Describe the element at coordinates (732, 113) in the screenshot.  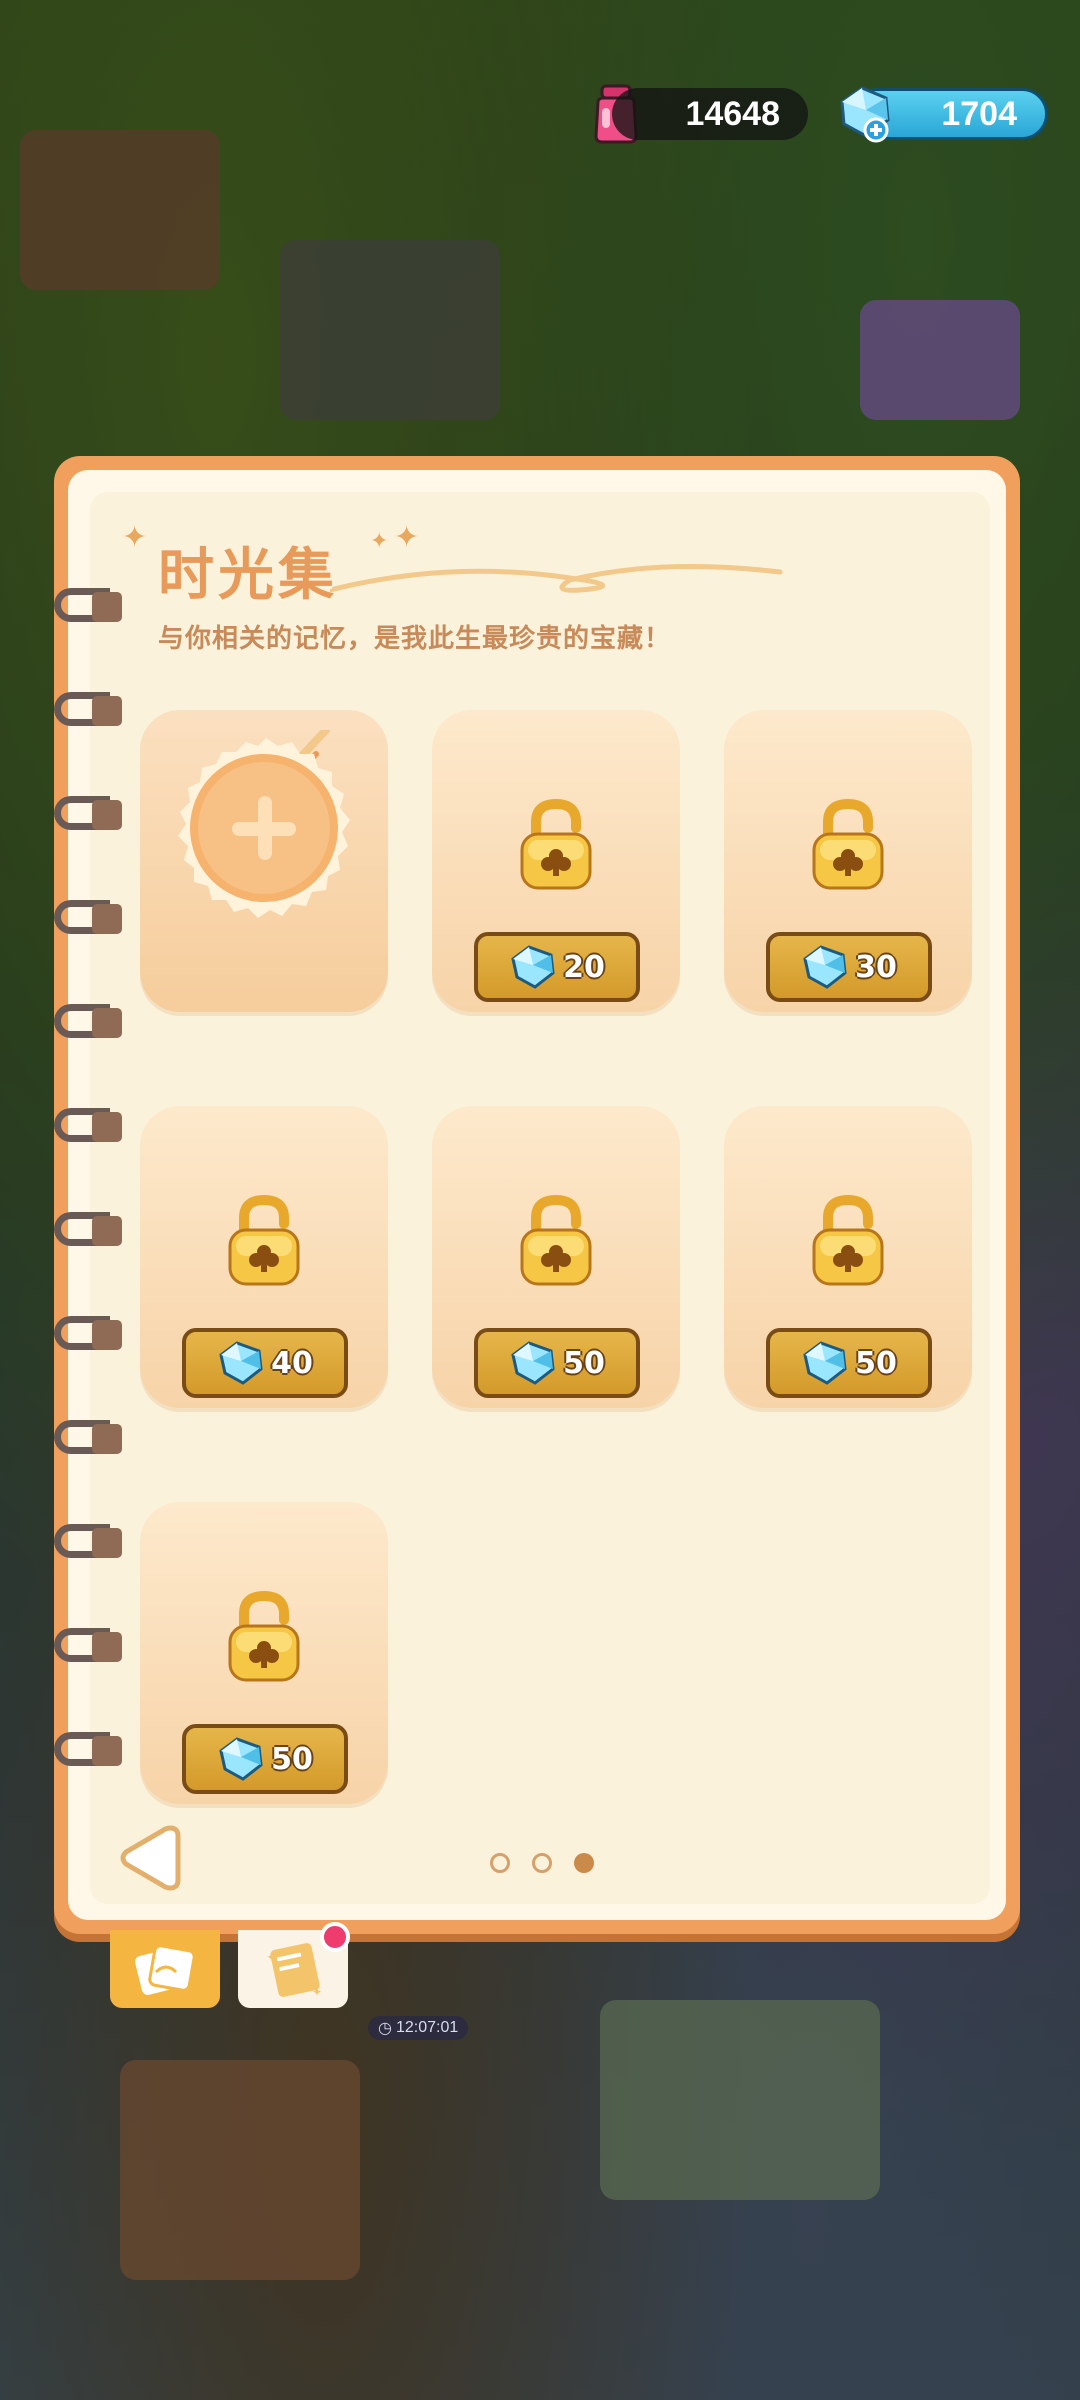
I see `ink-count: 14648` at that location.